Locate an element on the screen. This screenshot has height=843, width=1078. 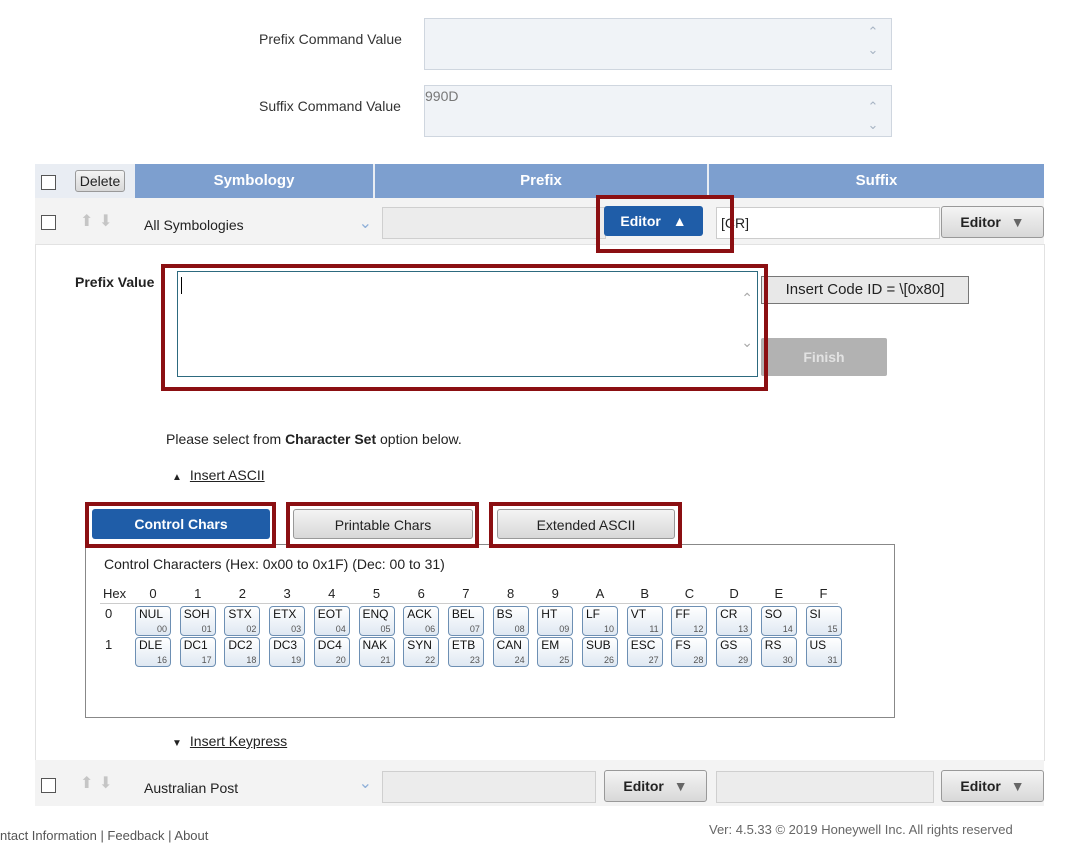
control-char-name: CAN is located at coordinates (509, 645).